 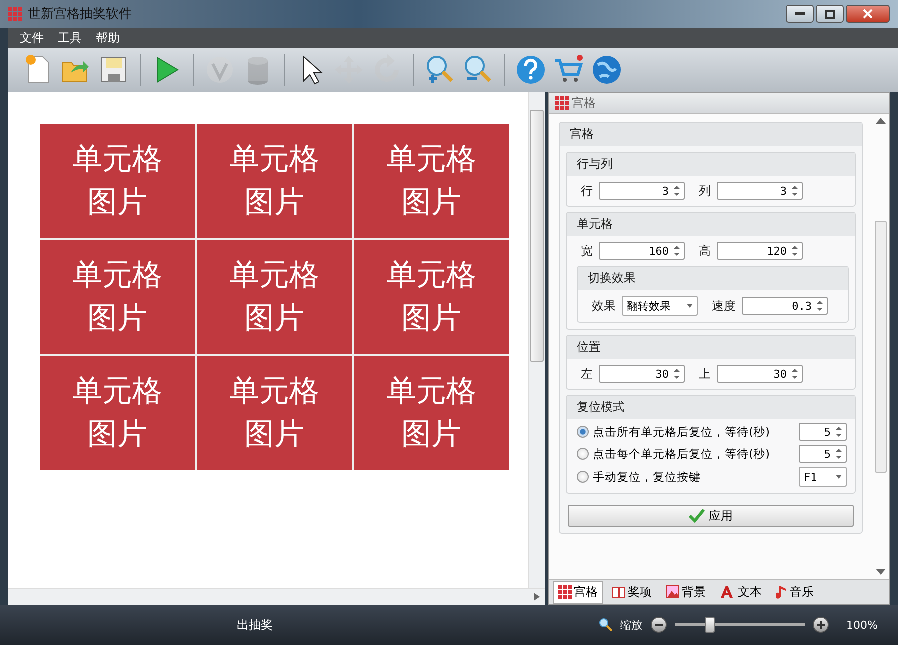 What do you see at coordinates (642, 251) in the screenshot?
I see `number-spinner: 160` at bounding box center [642, 251].